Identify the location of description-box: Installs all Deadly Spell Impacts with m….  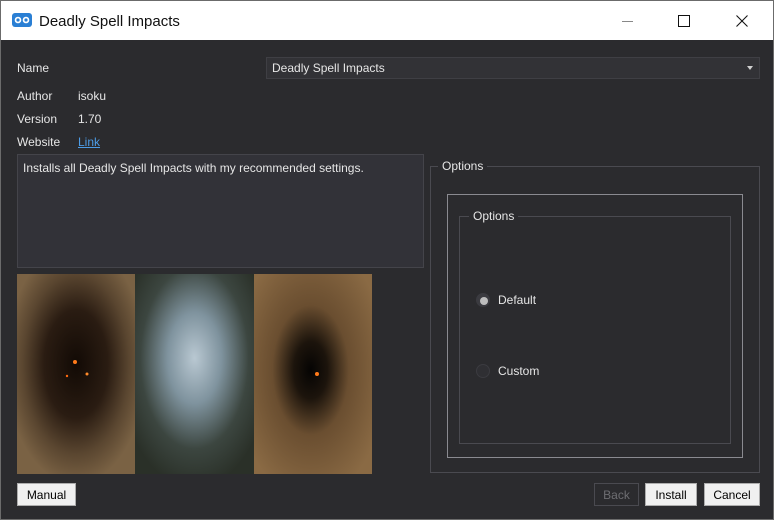
(220, 211).